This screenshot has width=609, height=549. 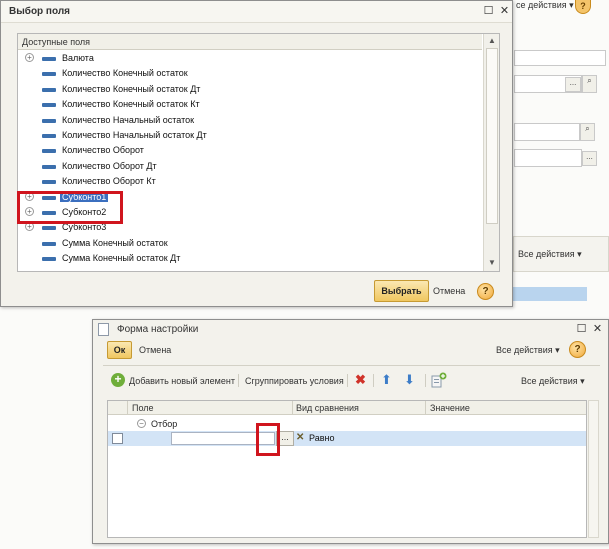 What do you see at coordinates (250, 120) in the screenshot?
I see `tree-item: Количество Начальный остаток` at bounding box center [250, 120].